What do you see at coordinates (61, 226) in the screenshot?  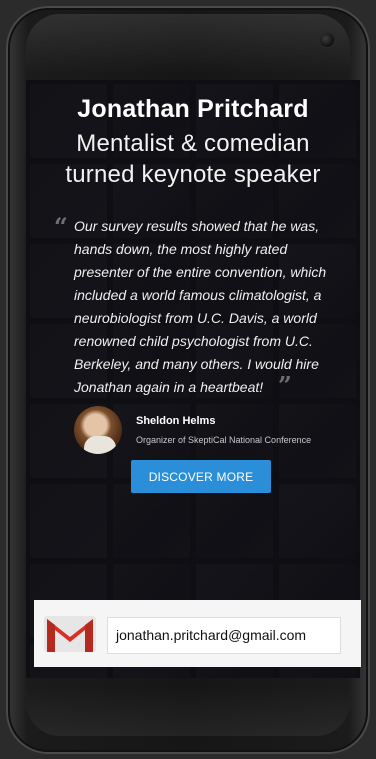 I see `quote-open-icon: “` at bounding box center [61, 226].